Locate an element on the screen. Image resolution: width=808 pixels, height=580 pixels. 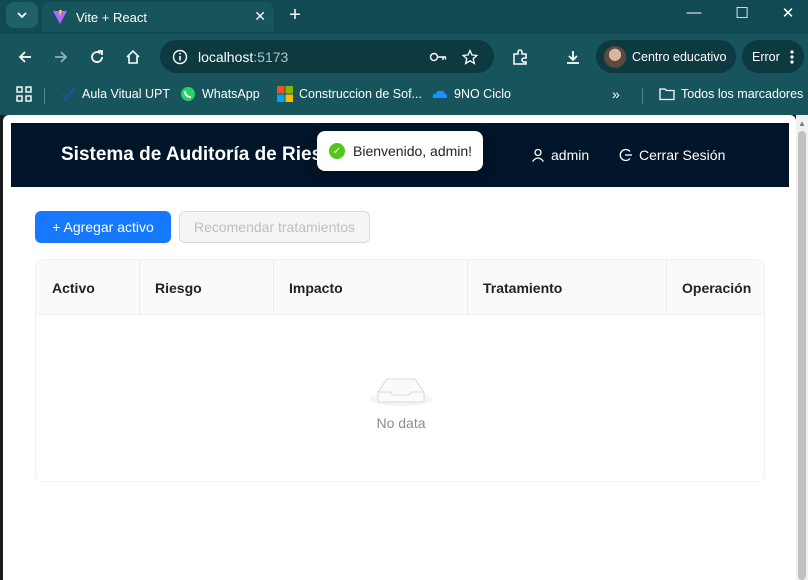
all-bookmarks-folder: Todos los marcadores is located at coordinates (731, 94).